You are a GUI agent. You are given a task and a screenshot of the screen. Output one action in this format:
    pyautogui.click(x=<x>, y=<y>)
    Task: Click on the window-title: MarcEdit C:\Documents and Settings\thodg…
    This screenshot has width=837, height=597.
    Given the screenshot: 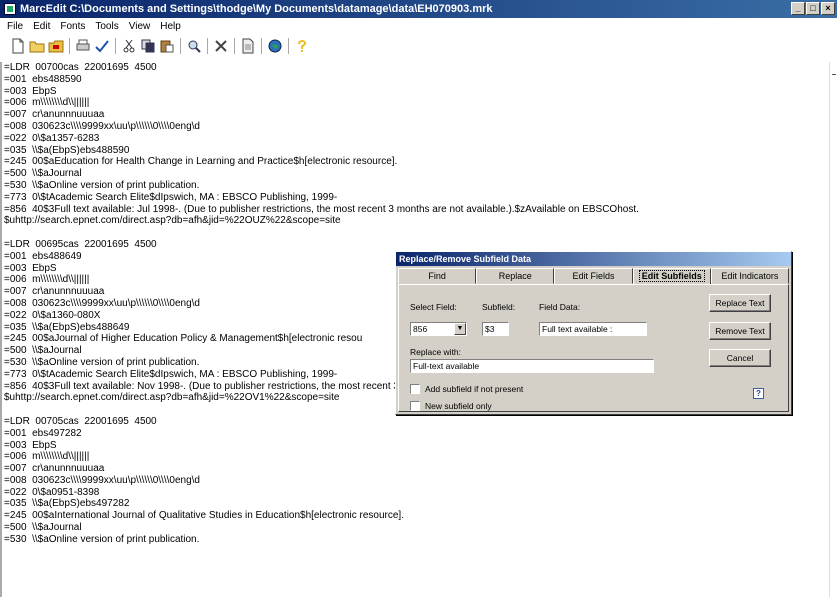 What is the action you would take?
    pyautogui.click(x=256, y=9)
    